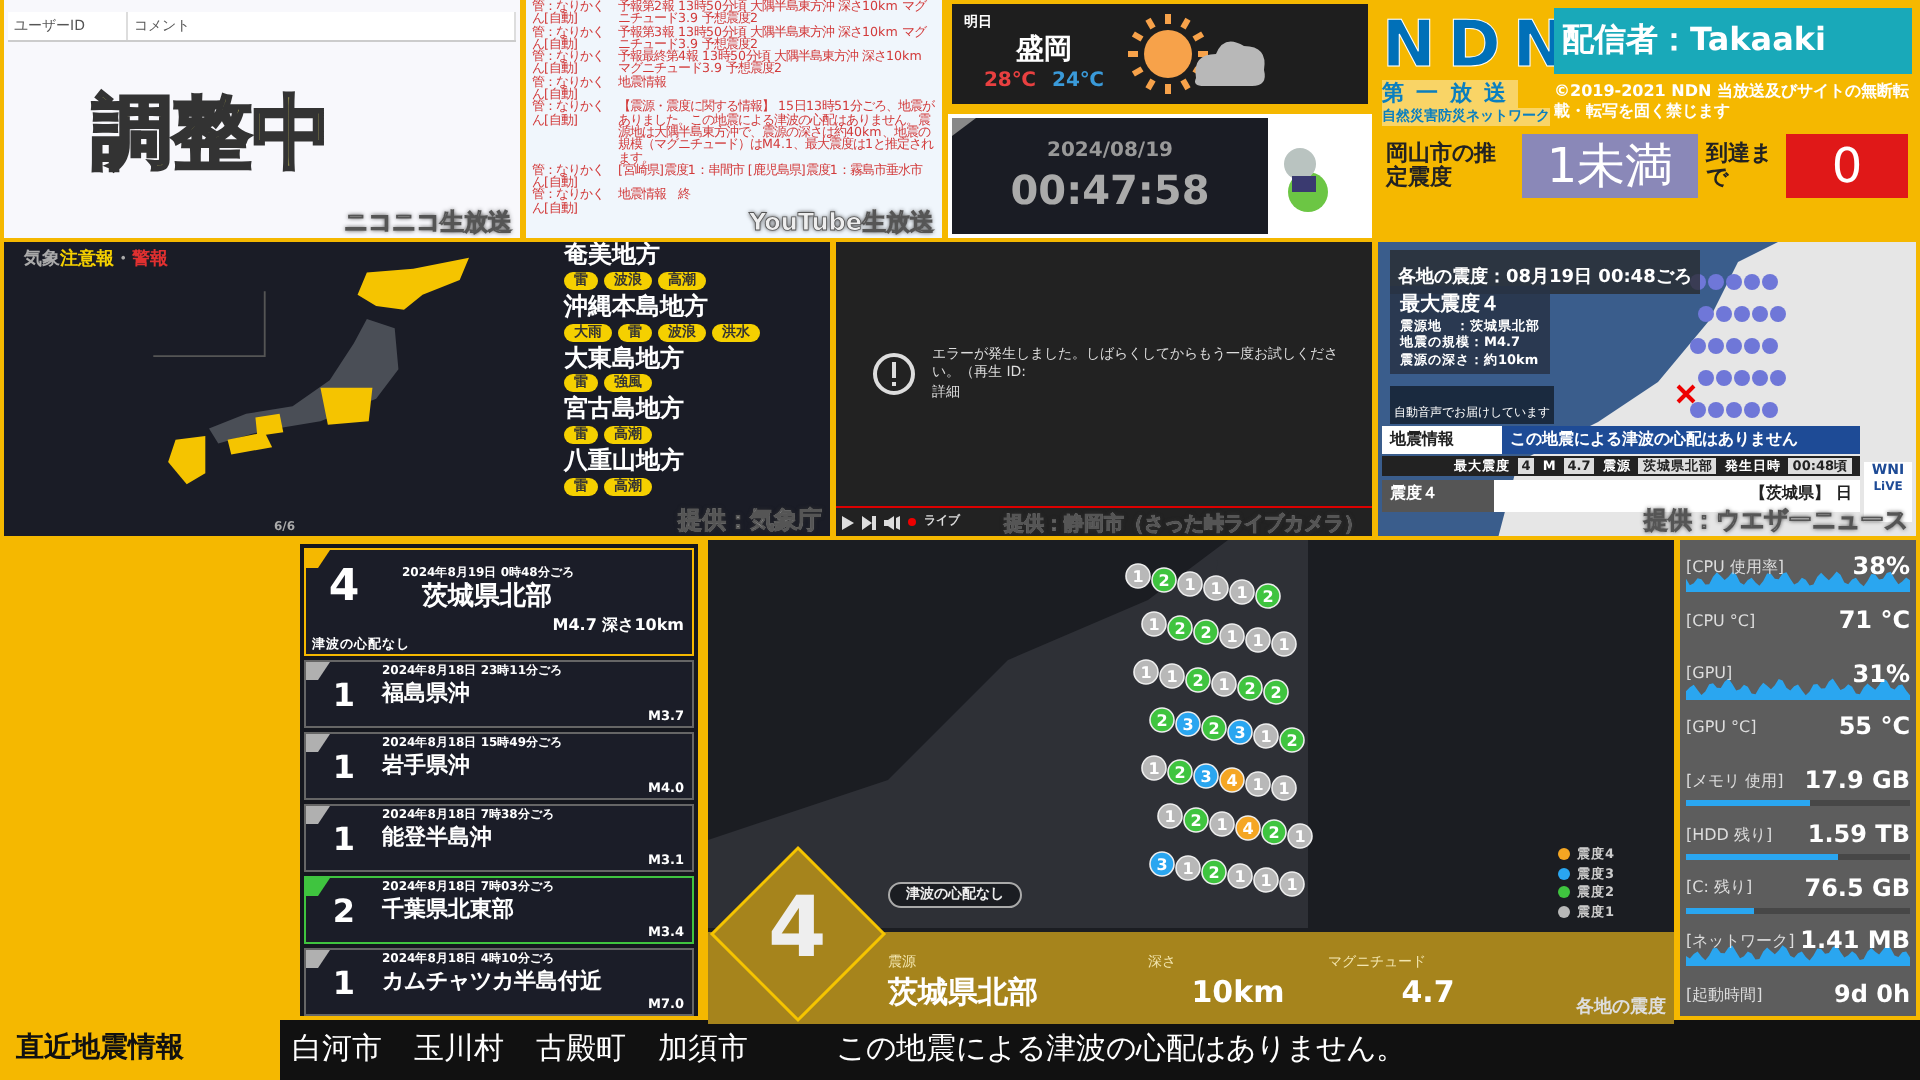 This screenshot has height=1080, width=1920. What do you see at coordinates (1681, 440) in the screenshot?
I see `tsunami-message: この地震による津波の心配はありません` at bounding box center [1681, 440].